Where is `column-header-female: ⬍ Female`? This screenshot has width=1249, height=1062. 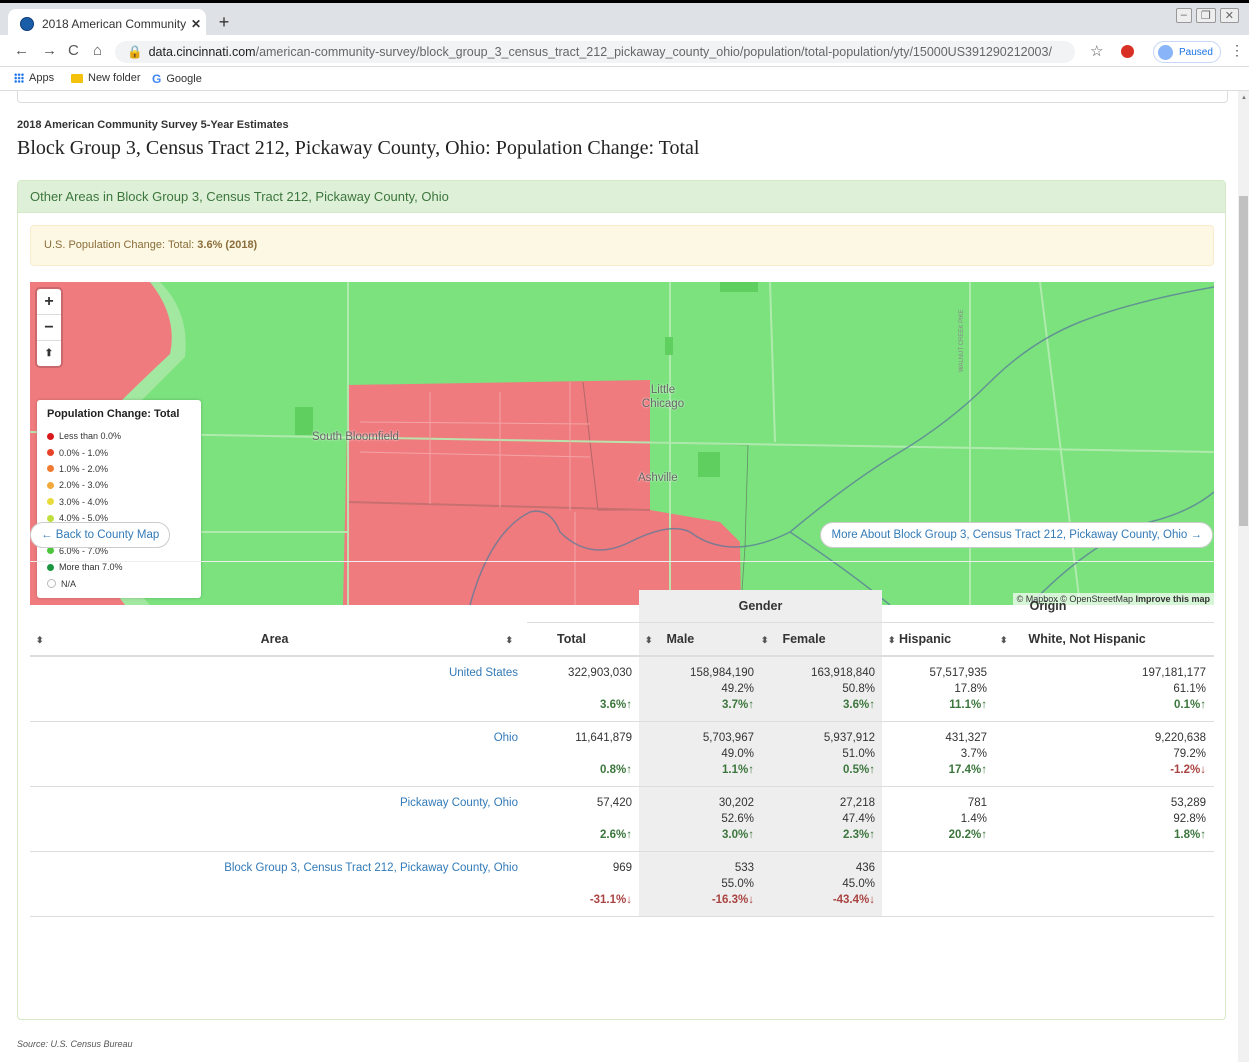
column-header-female: ⬍ Female is located at coordinates (821, 639).